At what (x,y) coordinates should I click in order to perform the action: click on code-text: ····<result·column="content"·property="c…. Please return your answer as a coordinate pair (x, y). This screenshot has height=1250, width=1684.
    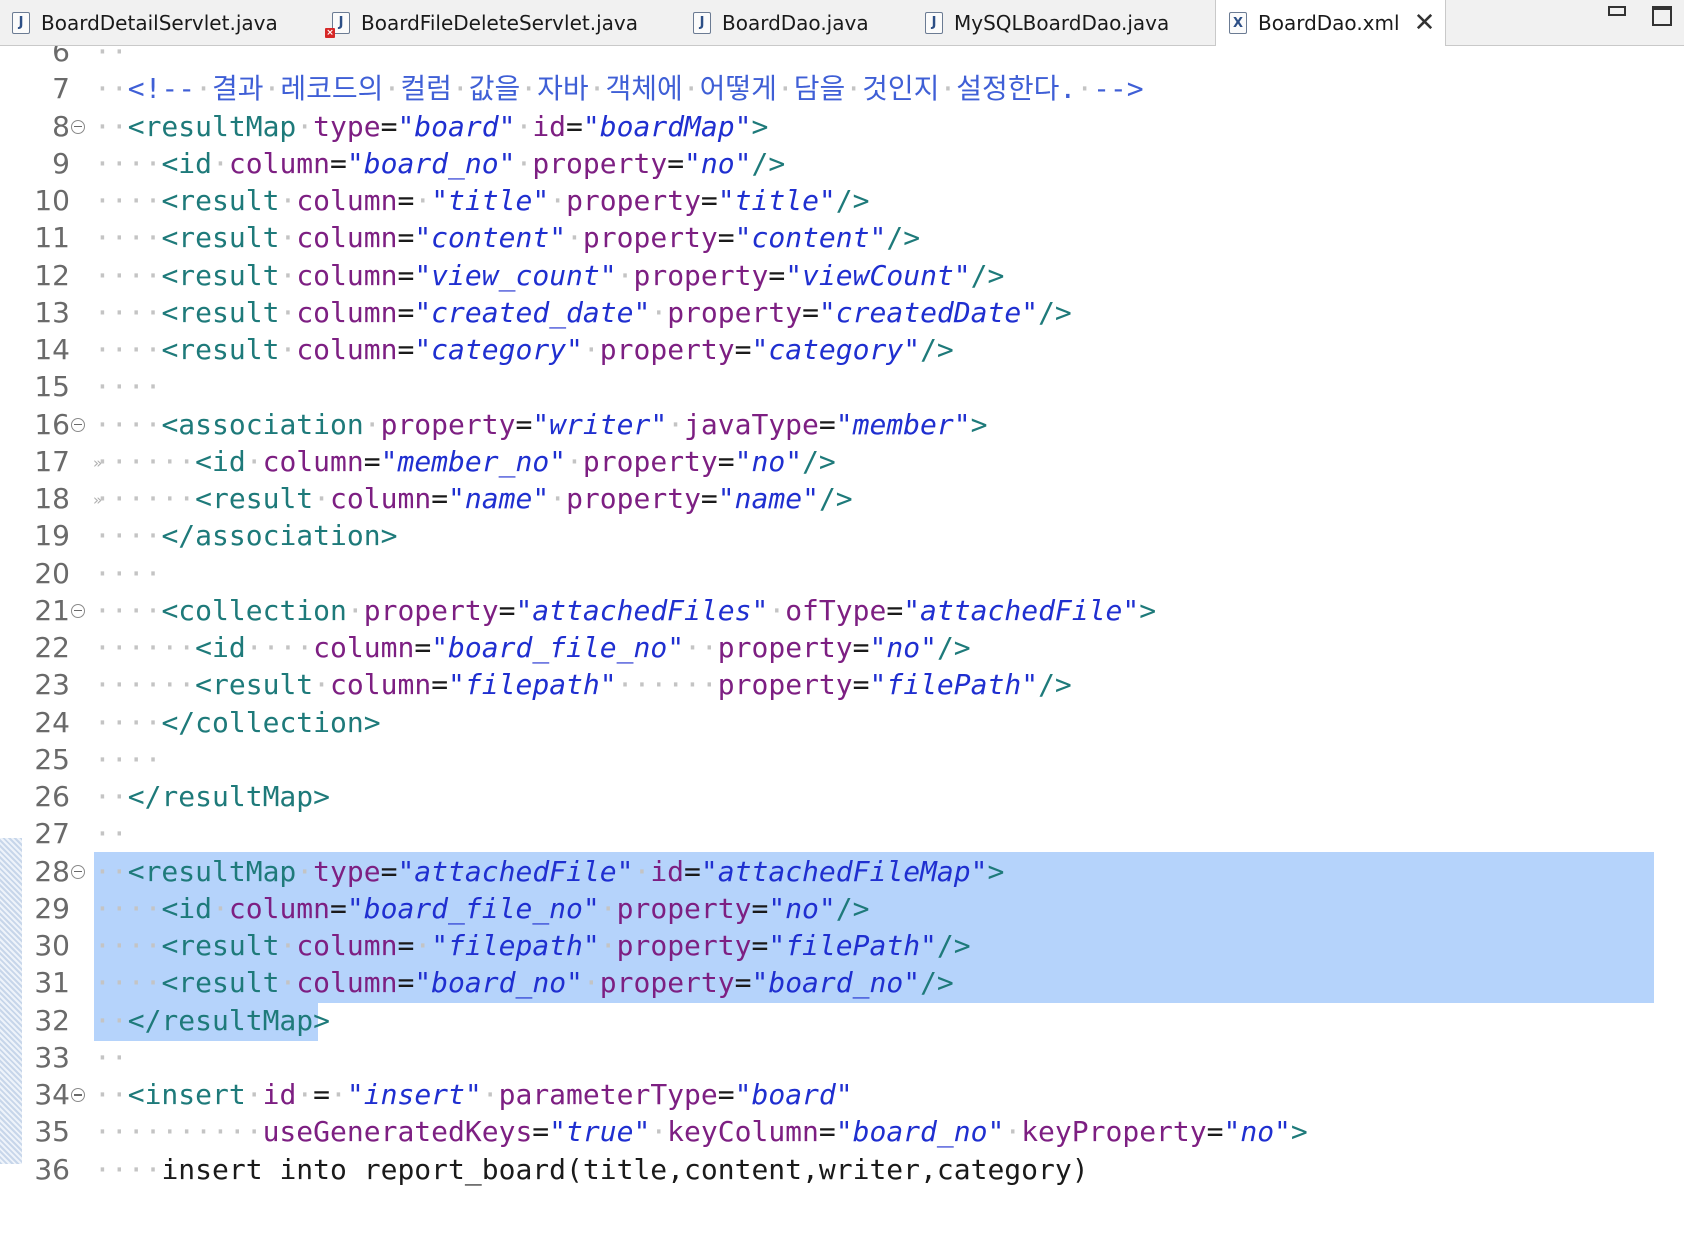
    Looking at the image, I should click on (507, 238).